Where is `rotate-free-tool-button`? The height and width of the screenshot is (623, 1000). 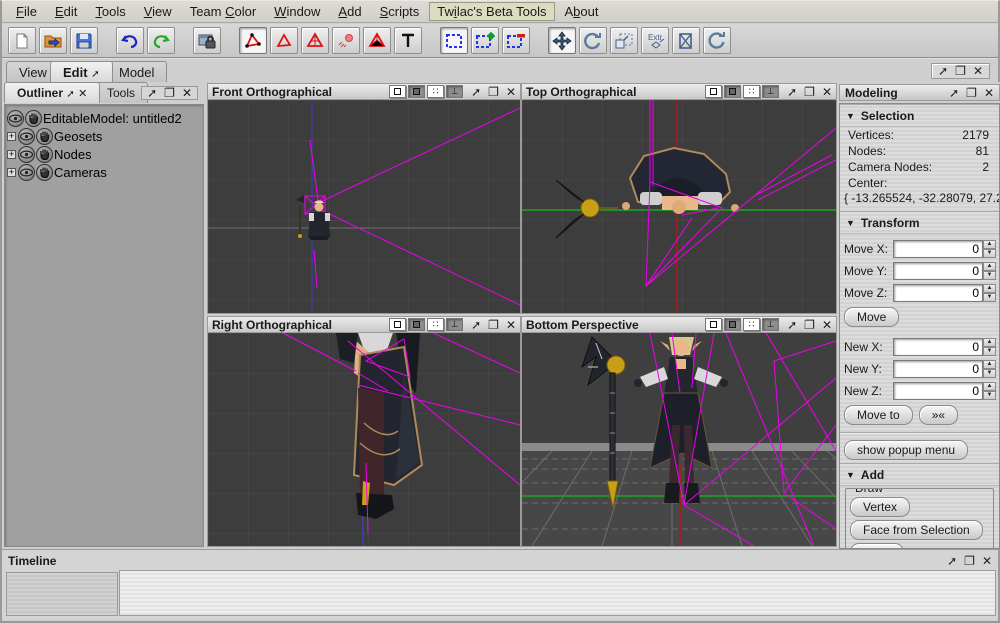 rotate-free-tool-button is located at coordinates (717, 40).